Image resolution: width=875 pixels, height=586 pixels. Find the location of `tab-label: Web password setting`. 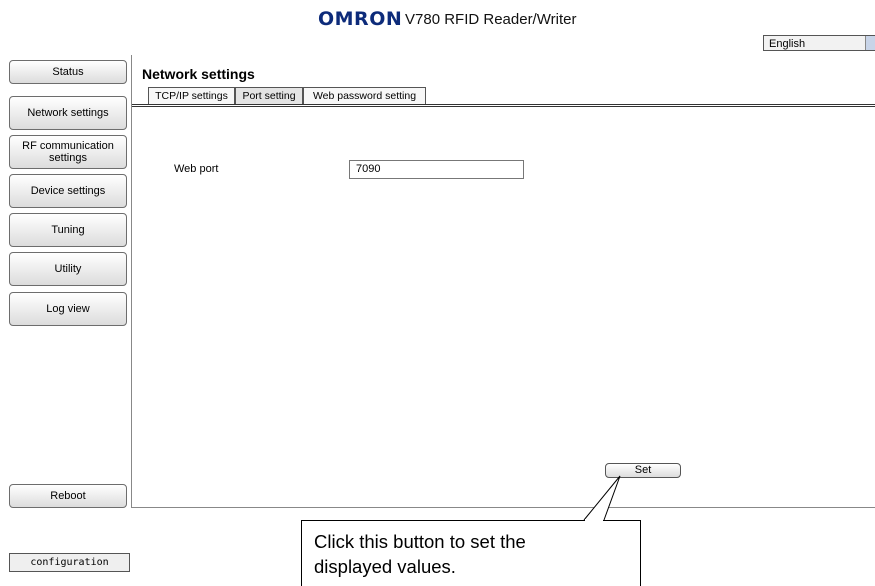

tab-label: Web password setting is located at coordinates (364, 96).